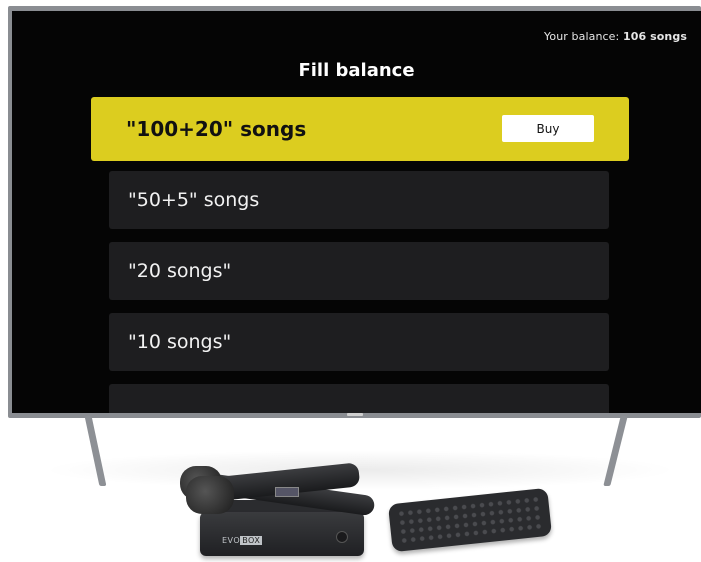 The width and height of the screenshot is (701, 562). What do you see at coordinates (583, 36) in the screenshot?
I see `balance-label: Your balance:` at bounding box center [583, 36].